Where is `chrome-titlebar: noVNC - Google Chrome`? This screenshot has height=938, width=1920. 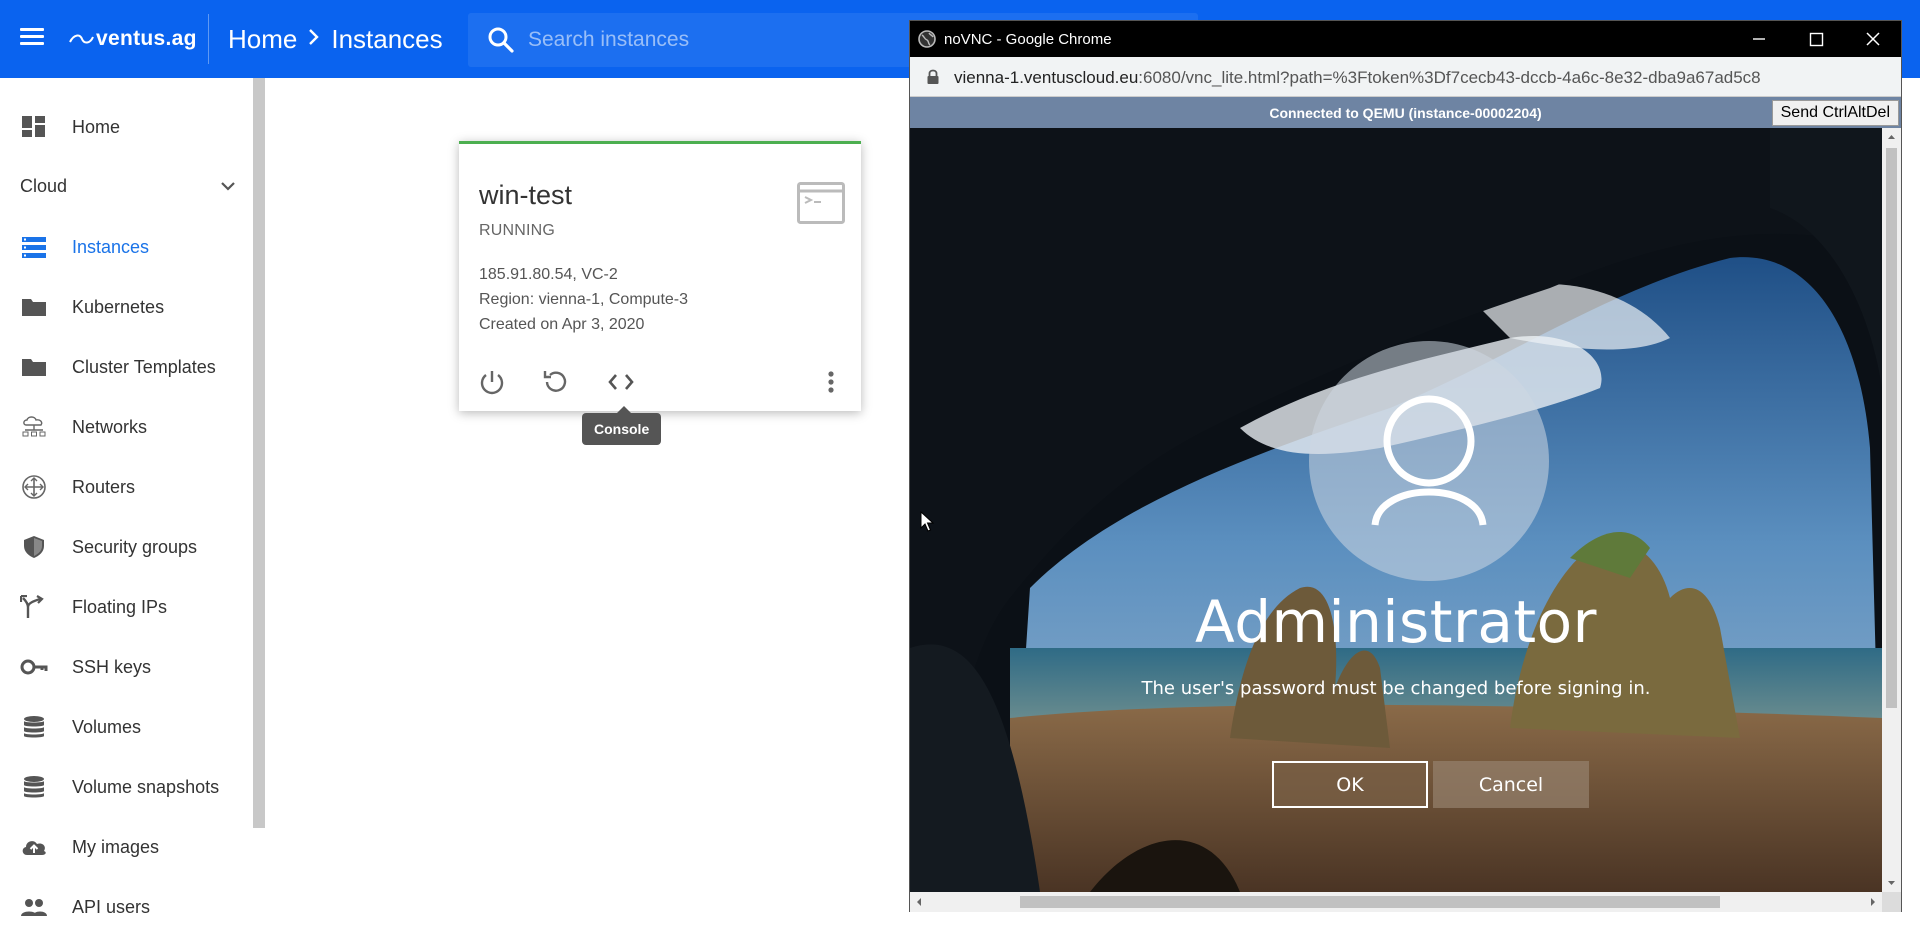
chrome-titlebar: noVNC - Google Chrome is located at coordinates (1405, 39).